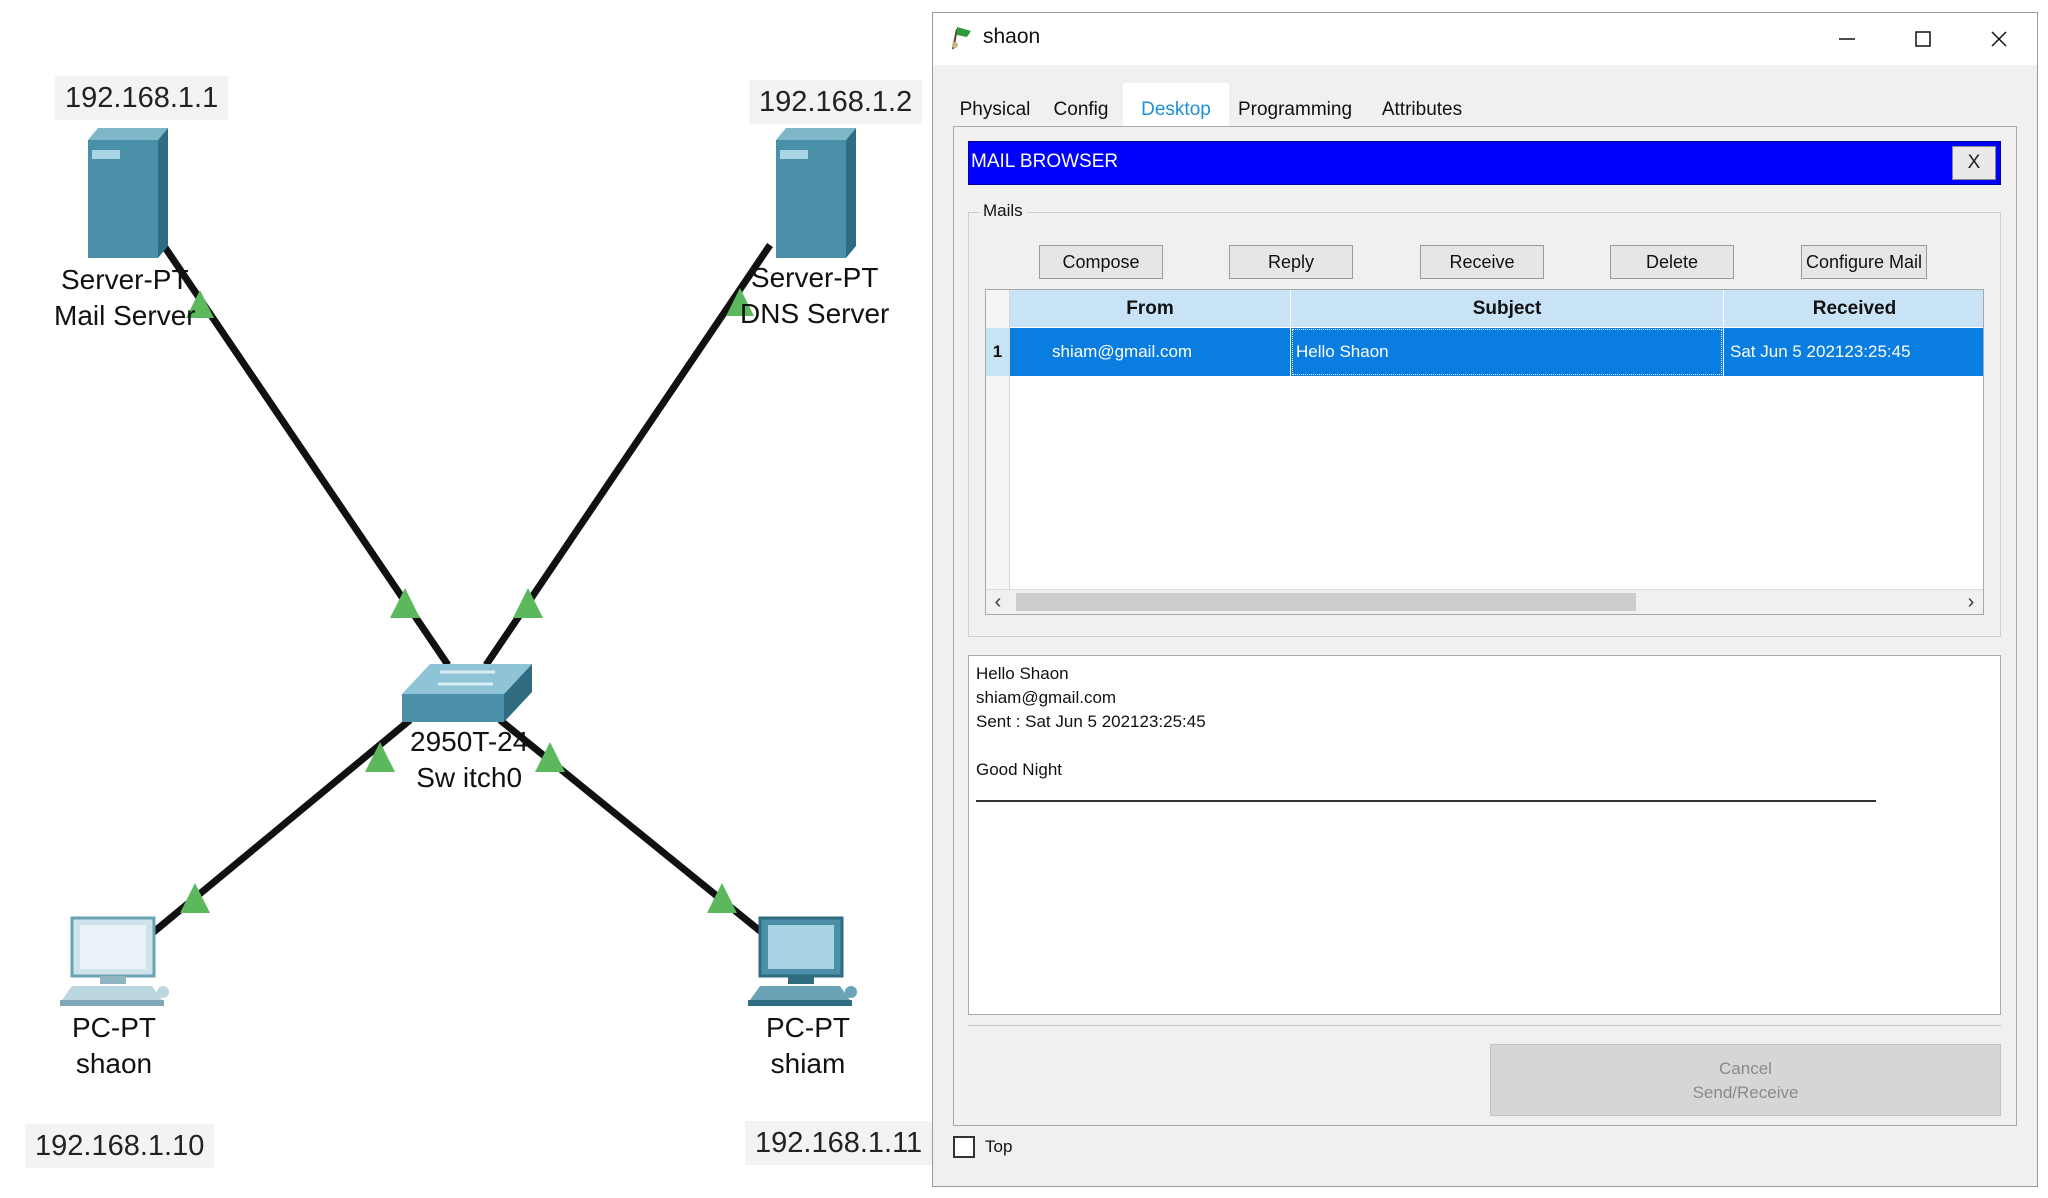  Describe the element at coordinates (114, 1063) in the screenshot. I see `device-name: shaon` at that location.